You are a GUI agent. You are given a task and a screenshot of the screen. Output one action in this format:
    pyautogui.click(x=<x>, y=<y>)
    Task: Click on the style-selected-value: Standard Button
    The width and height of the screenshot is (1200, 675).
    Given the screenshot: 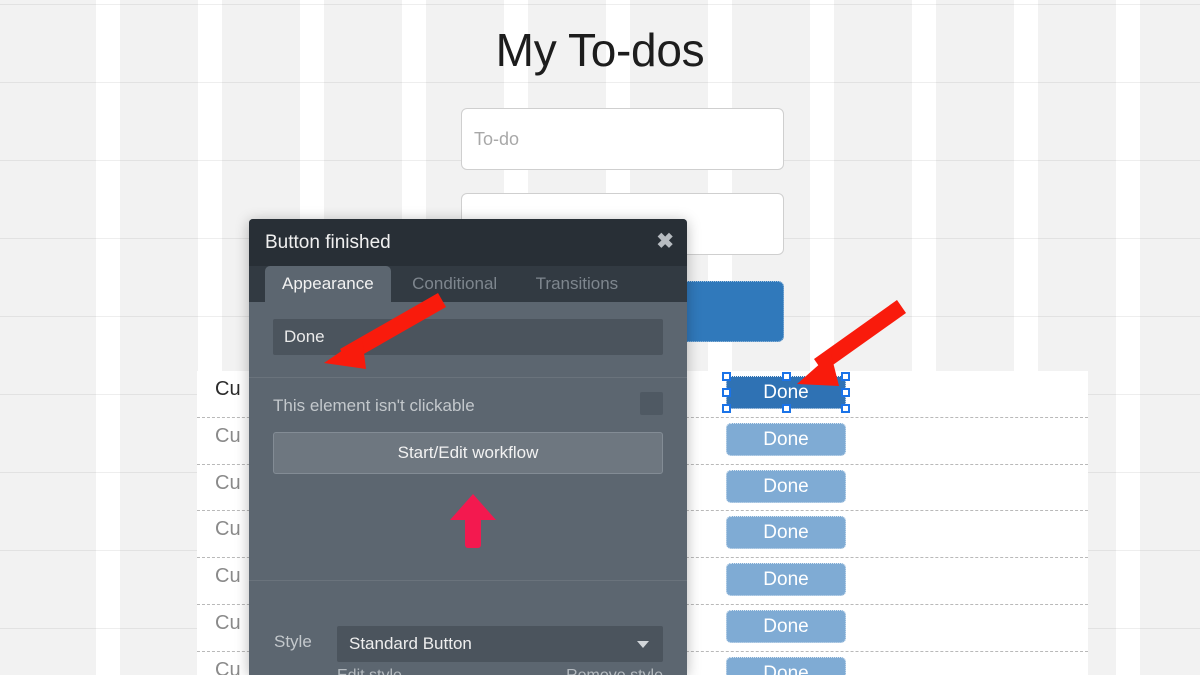 What is the action you would take?
    pyautogui.click(x=410, y=643)
    